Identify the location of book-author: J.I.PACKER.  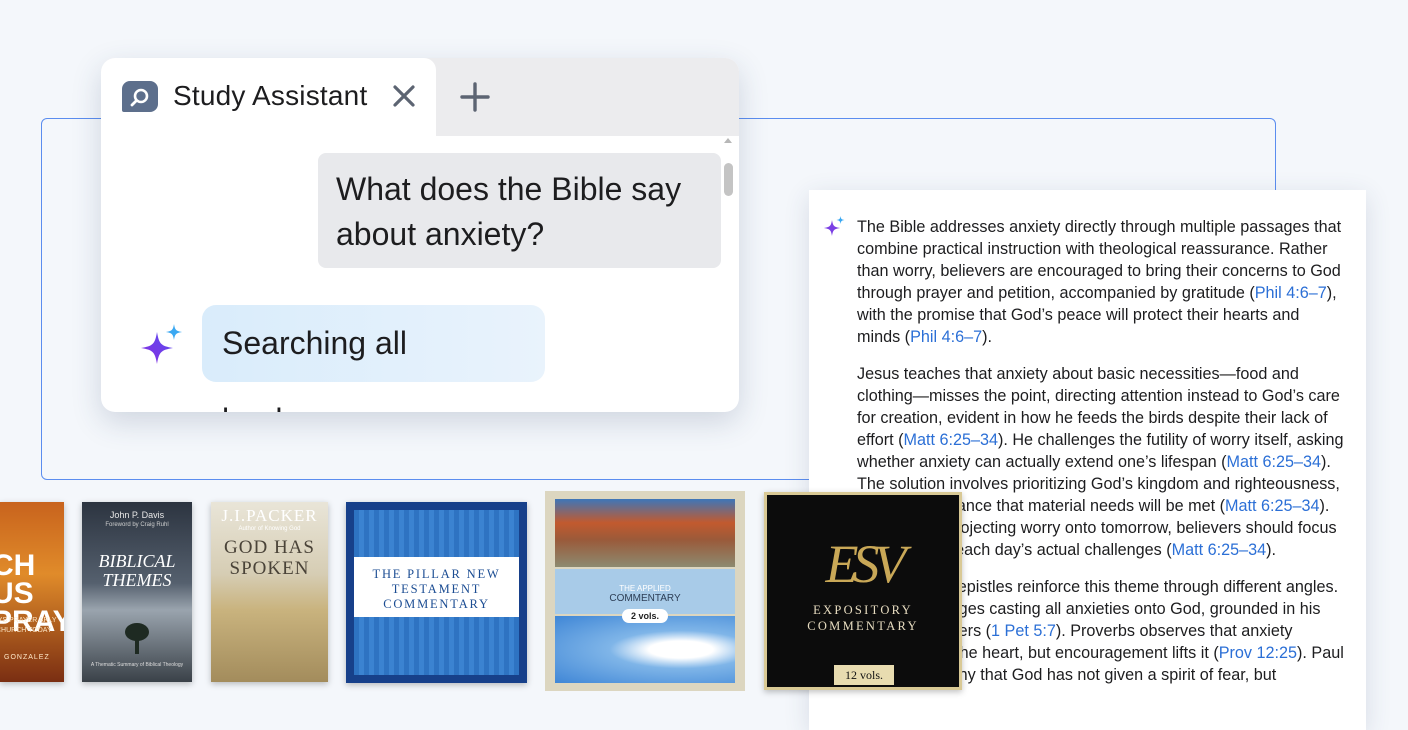
(269, 515).